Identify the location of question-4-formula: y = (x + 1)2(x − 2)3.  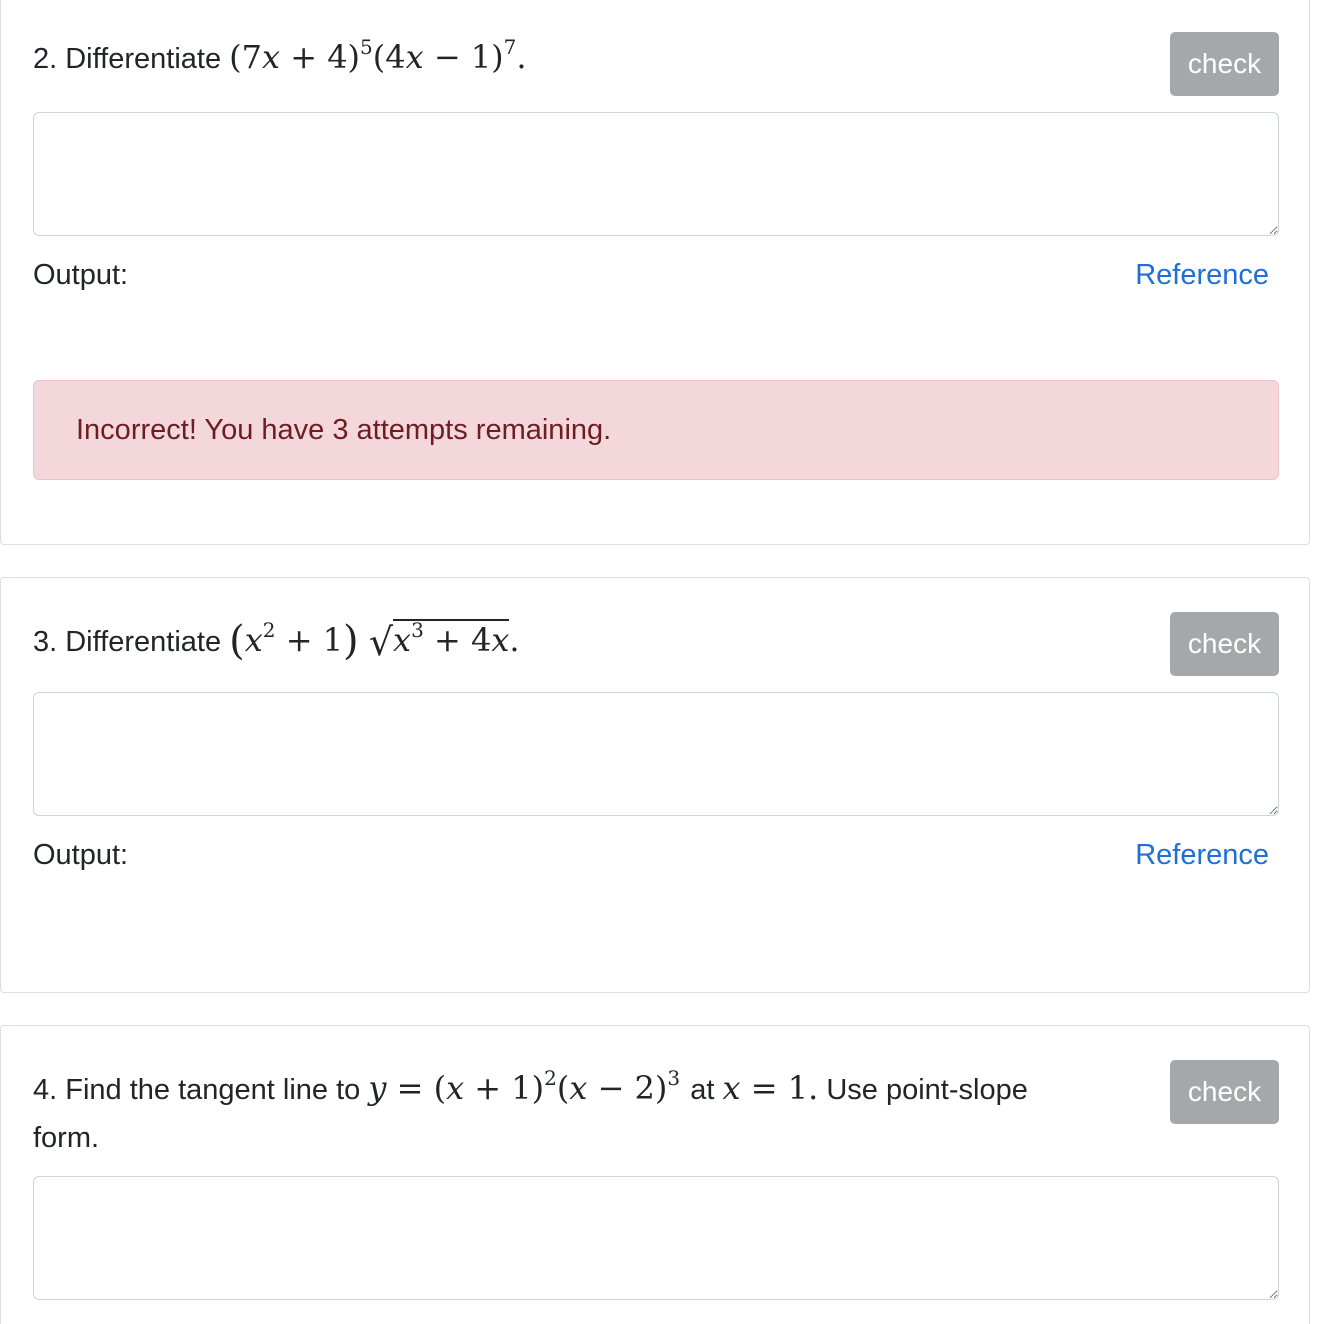
(529, 1086).